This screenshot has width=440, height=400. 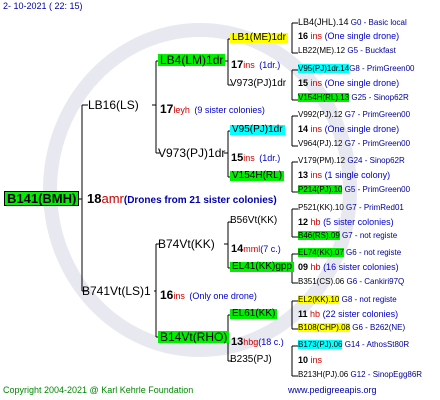 I want to click on gen4-row: V992(PJ).12 G7 - PrimGreen00, so click(x=354, y=115).